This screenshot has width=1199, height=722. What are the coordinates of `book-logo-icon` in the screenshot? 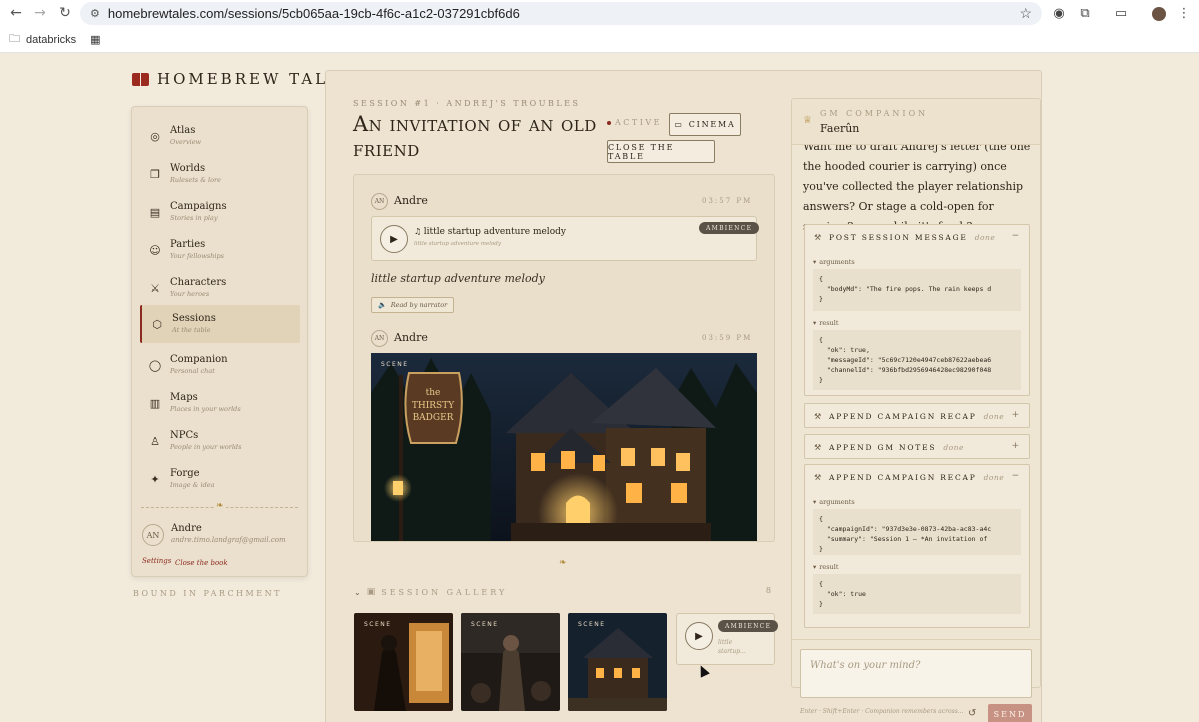 It's located at (140, 79).